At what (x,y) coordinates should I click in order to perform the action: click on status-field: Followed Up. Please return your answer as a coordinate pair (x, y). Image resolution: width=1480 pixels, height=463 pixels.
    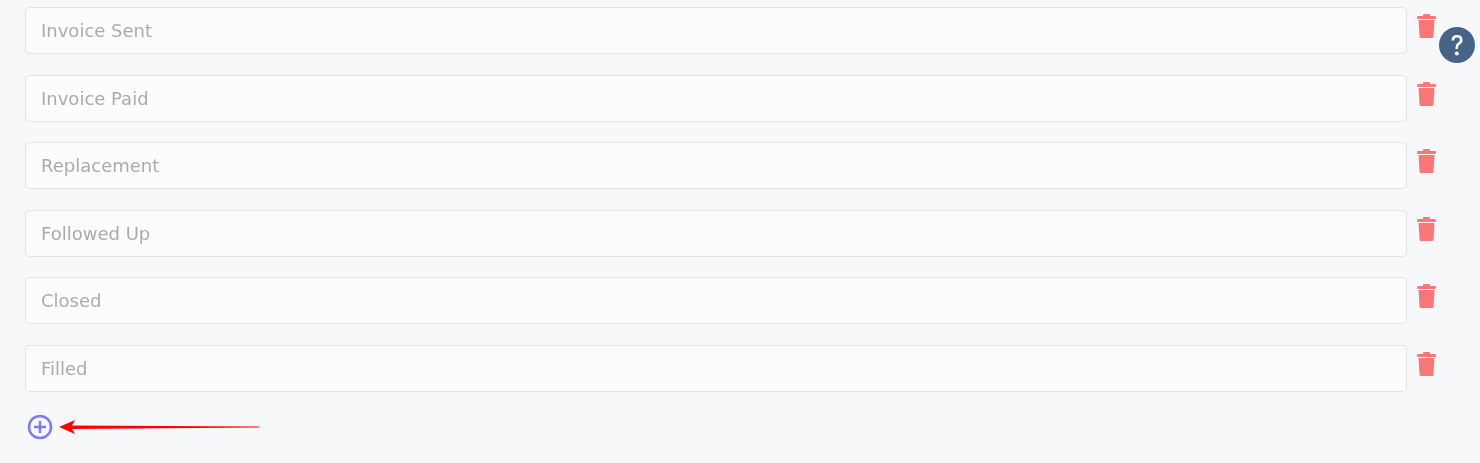
    Looking at the image, I should click on (716, 233).